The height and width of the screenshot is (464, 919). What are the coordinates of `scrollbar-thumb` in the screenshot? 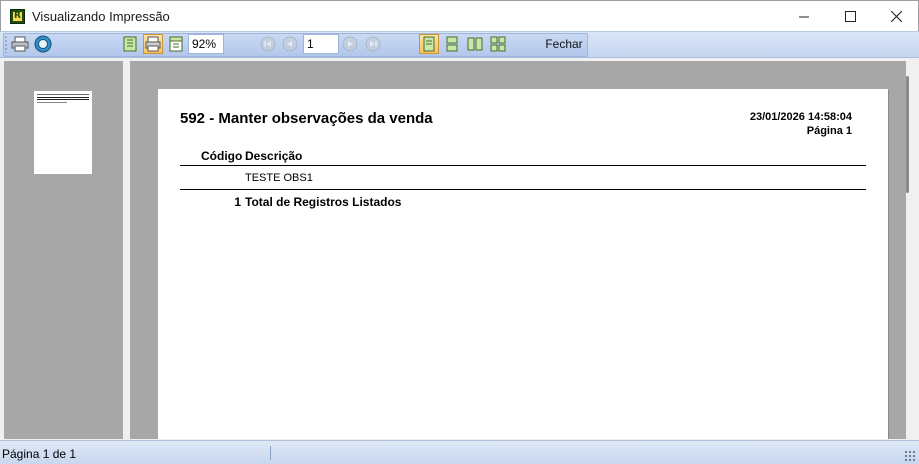 It's located at (907, 134).